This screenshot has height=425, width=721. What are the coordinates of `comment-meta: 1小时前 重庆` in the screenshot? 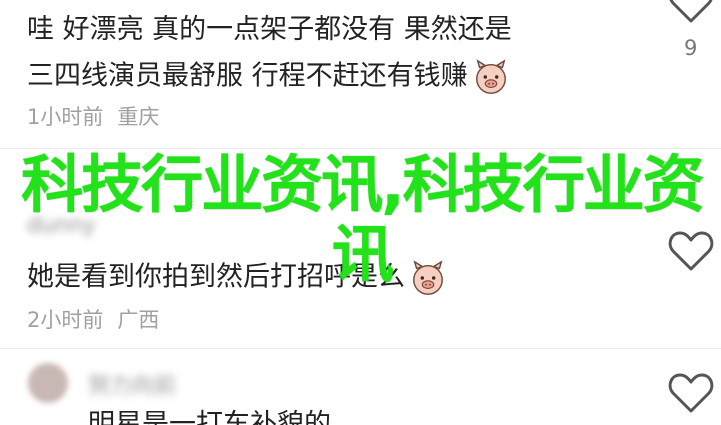 It's located at (93, 117).